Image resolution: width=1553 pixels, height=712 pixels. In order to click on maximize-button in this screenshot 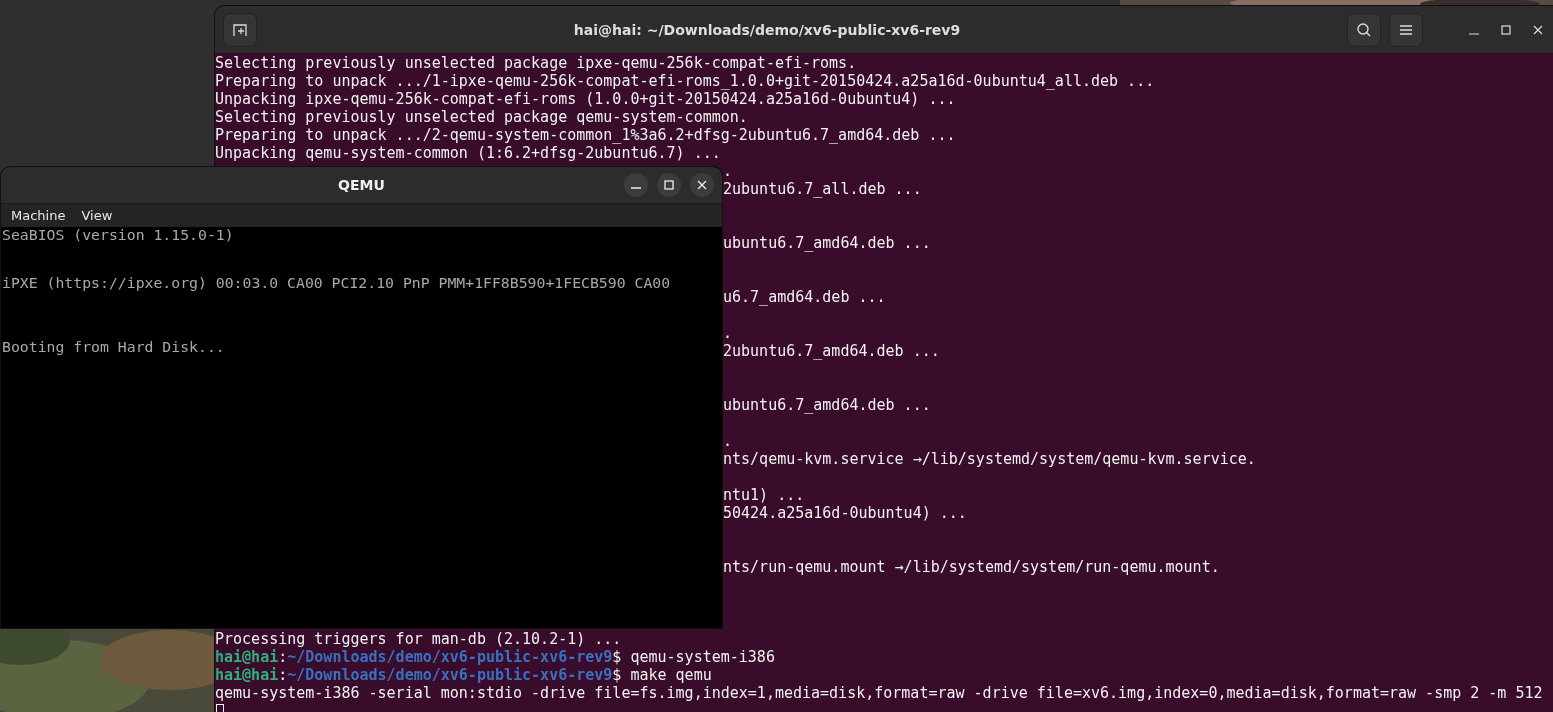, I will do `click(669, 185)`.